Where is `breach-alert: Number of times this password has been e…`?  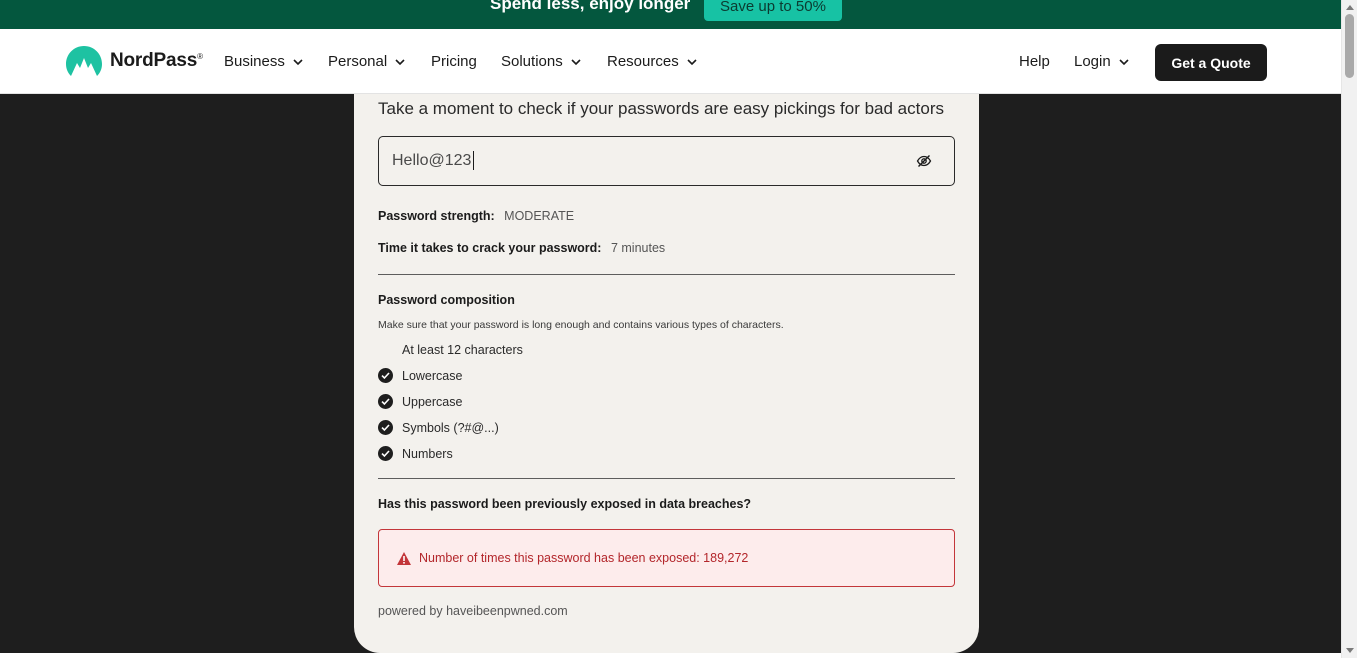
breach-alert: Number of times this password has been e… is located at coordinates (666, 558).